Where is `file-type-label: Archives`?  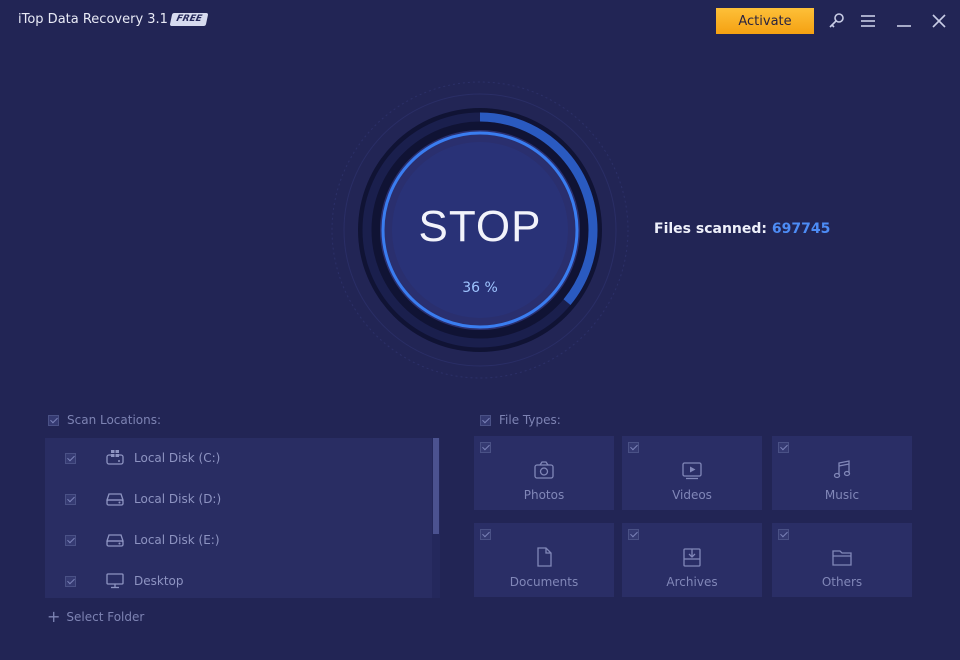 file-type-label: Archives is located at coordinates (692, 582).